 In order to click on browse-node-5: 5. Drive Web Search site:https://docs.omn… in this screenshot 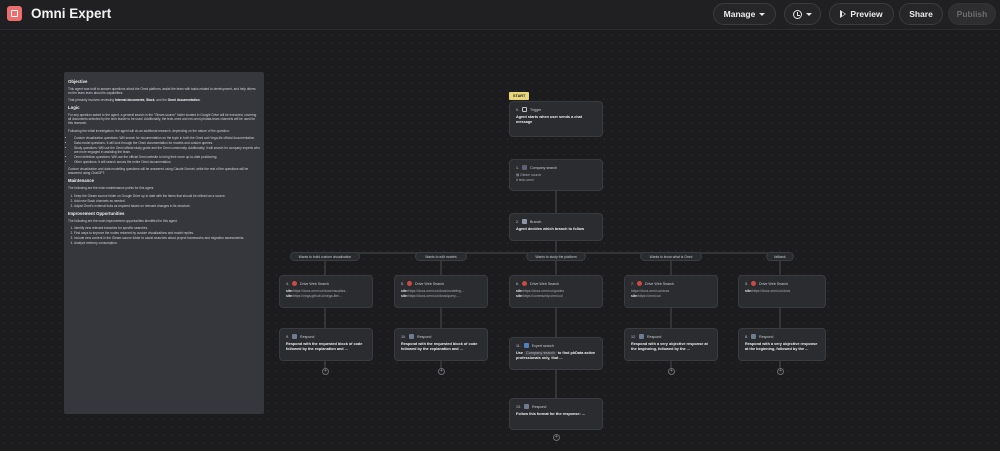, I will do `click(441, 291)`.